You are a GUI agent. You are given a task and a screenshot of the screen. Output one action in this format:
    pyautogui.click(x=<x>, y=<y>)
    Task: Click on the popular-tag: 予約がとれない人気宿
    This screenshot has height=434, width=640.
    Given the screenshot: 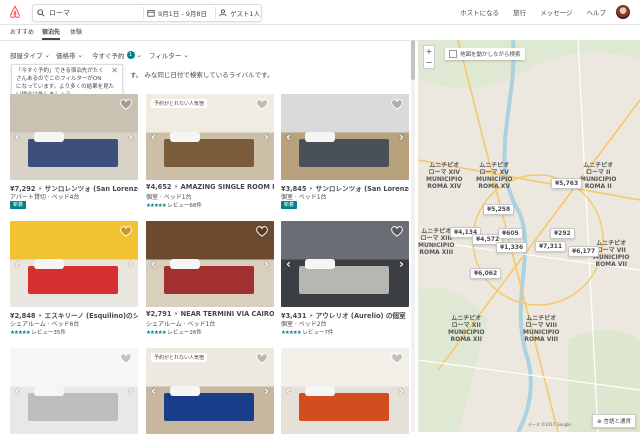 What is the action you would take?
    pyautogui.click(x=179, y=103)
    